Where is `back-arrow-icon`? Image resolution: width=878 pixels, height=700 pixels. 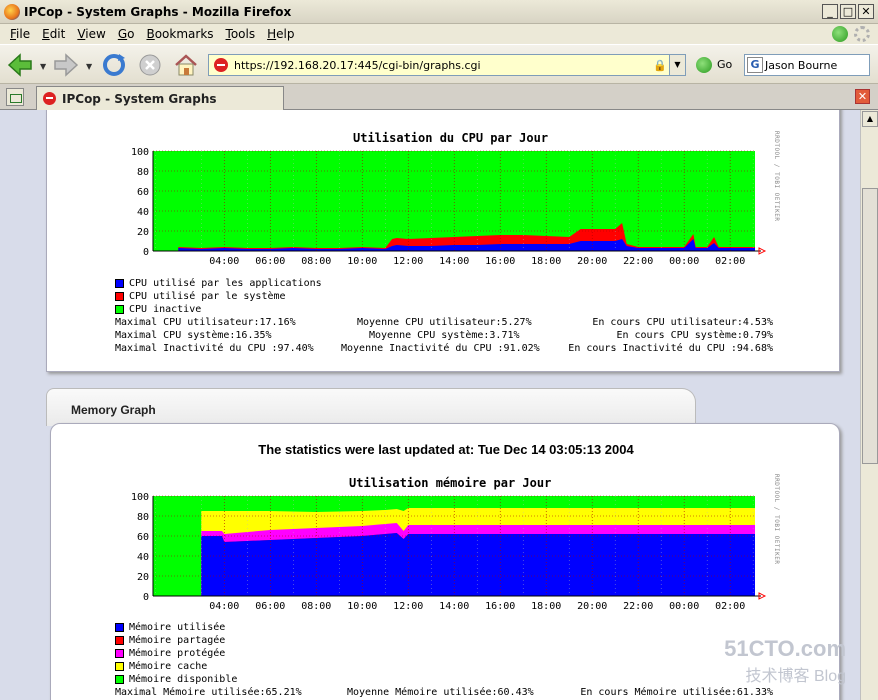 back-arrow-icon is located at coordinates (19, 65).